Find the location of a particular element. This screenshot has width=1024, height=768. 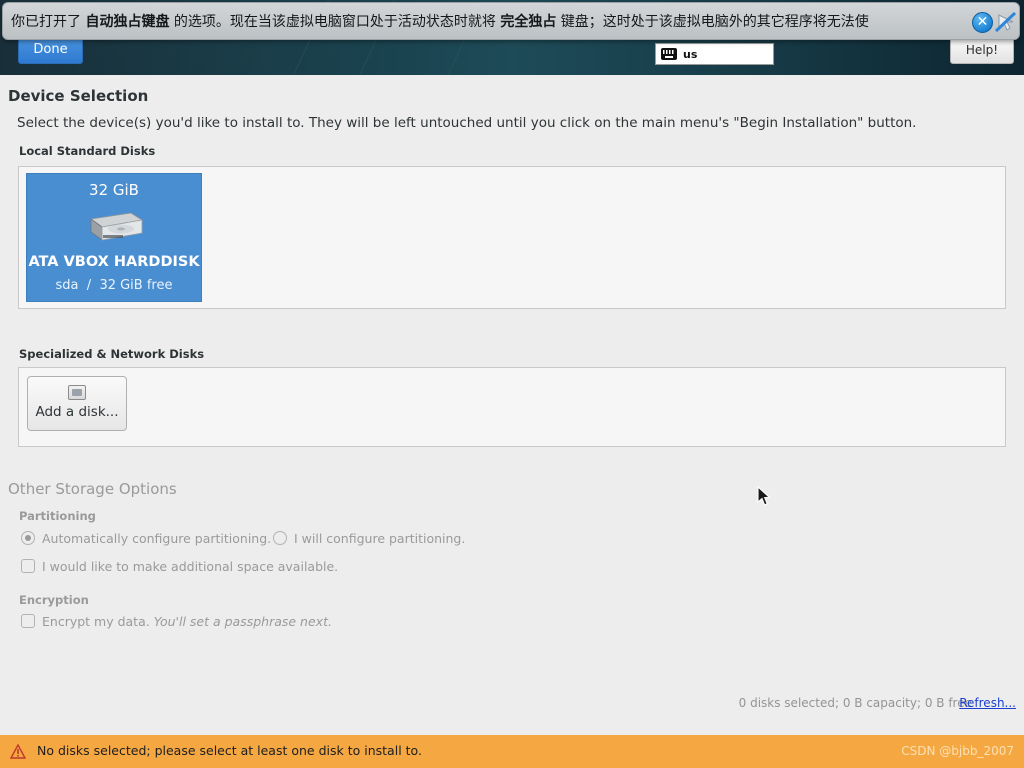

watermark-text: CSDN @bjbb_2007 is located at coordinates (957, 751).